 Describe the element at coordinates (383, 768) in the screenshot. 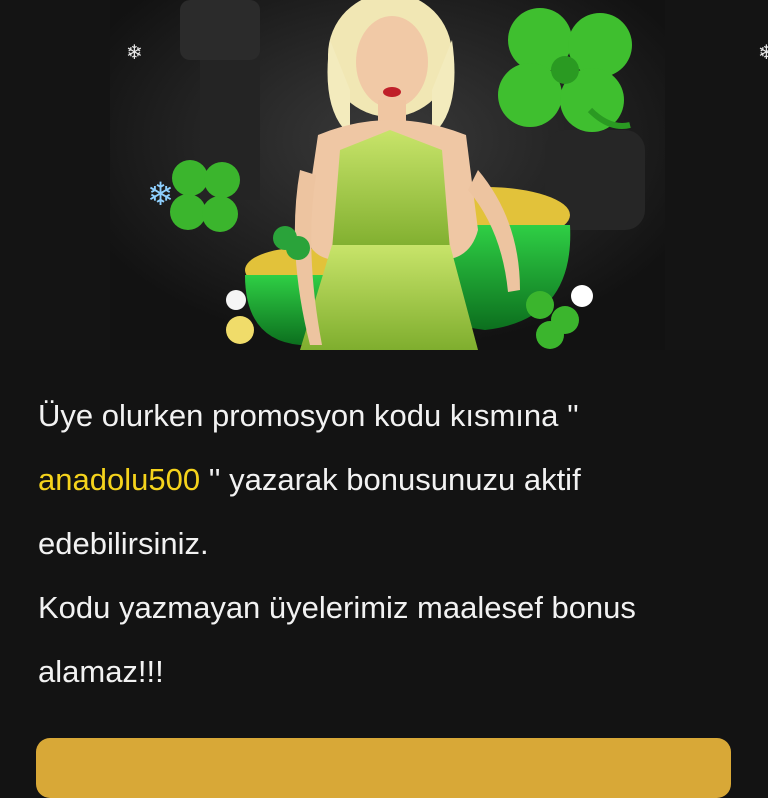

I see `cta-button` at that location.